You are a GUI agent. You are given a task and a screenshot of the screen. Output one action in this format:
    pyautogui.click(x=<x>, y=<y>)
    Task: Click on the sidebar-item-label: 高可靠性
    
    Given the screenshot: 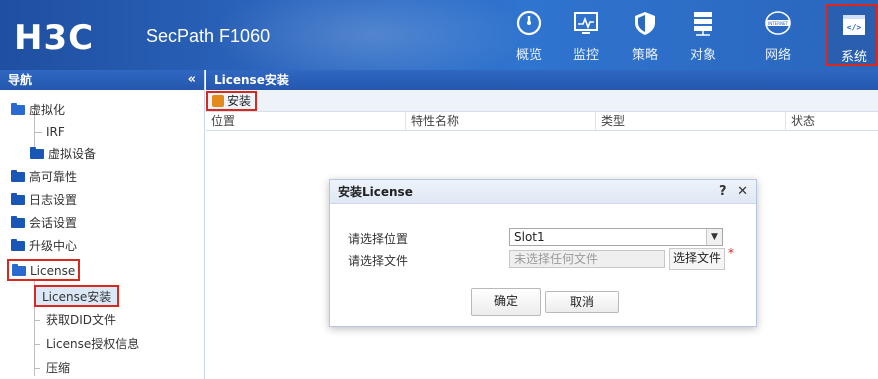 What is the action you would take?
    pyautogui.click(x=53, y=177)
    